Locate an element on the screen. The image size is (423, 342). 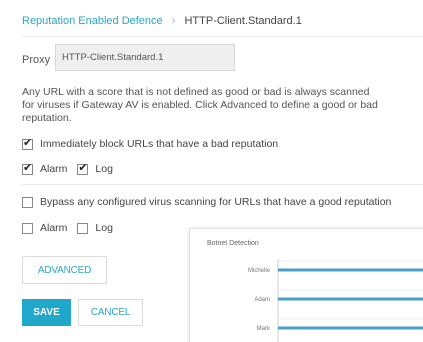
bypass-good-log-label: Log is located at coordinates (104, 228).